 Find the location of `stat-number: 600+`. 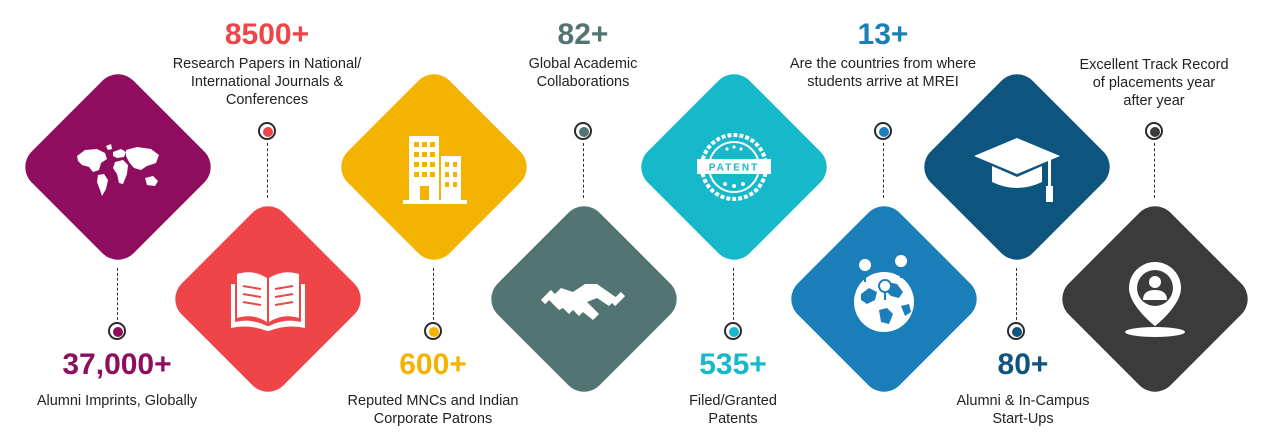

stat-number: 600+ is located at coordinates (433, 364).